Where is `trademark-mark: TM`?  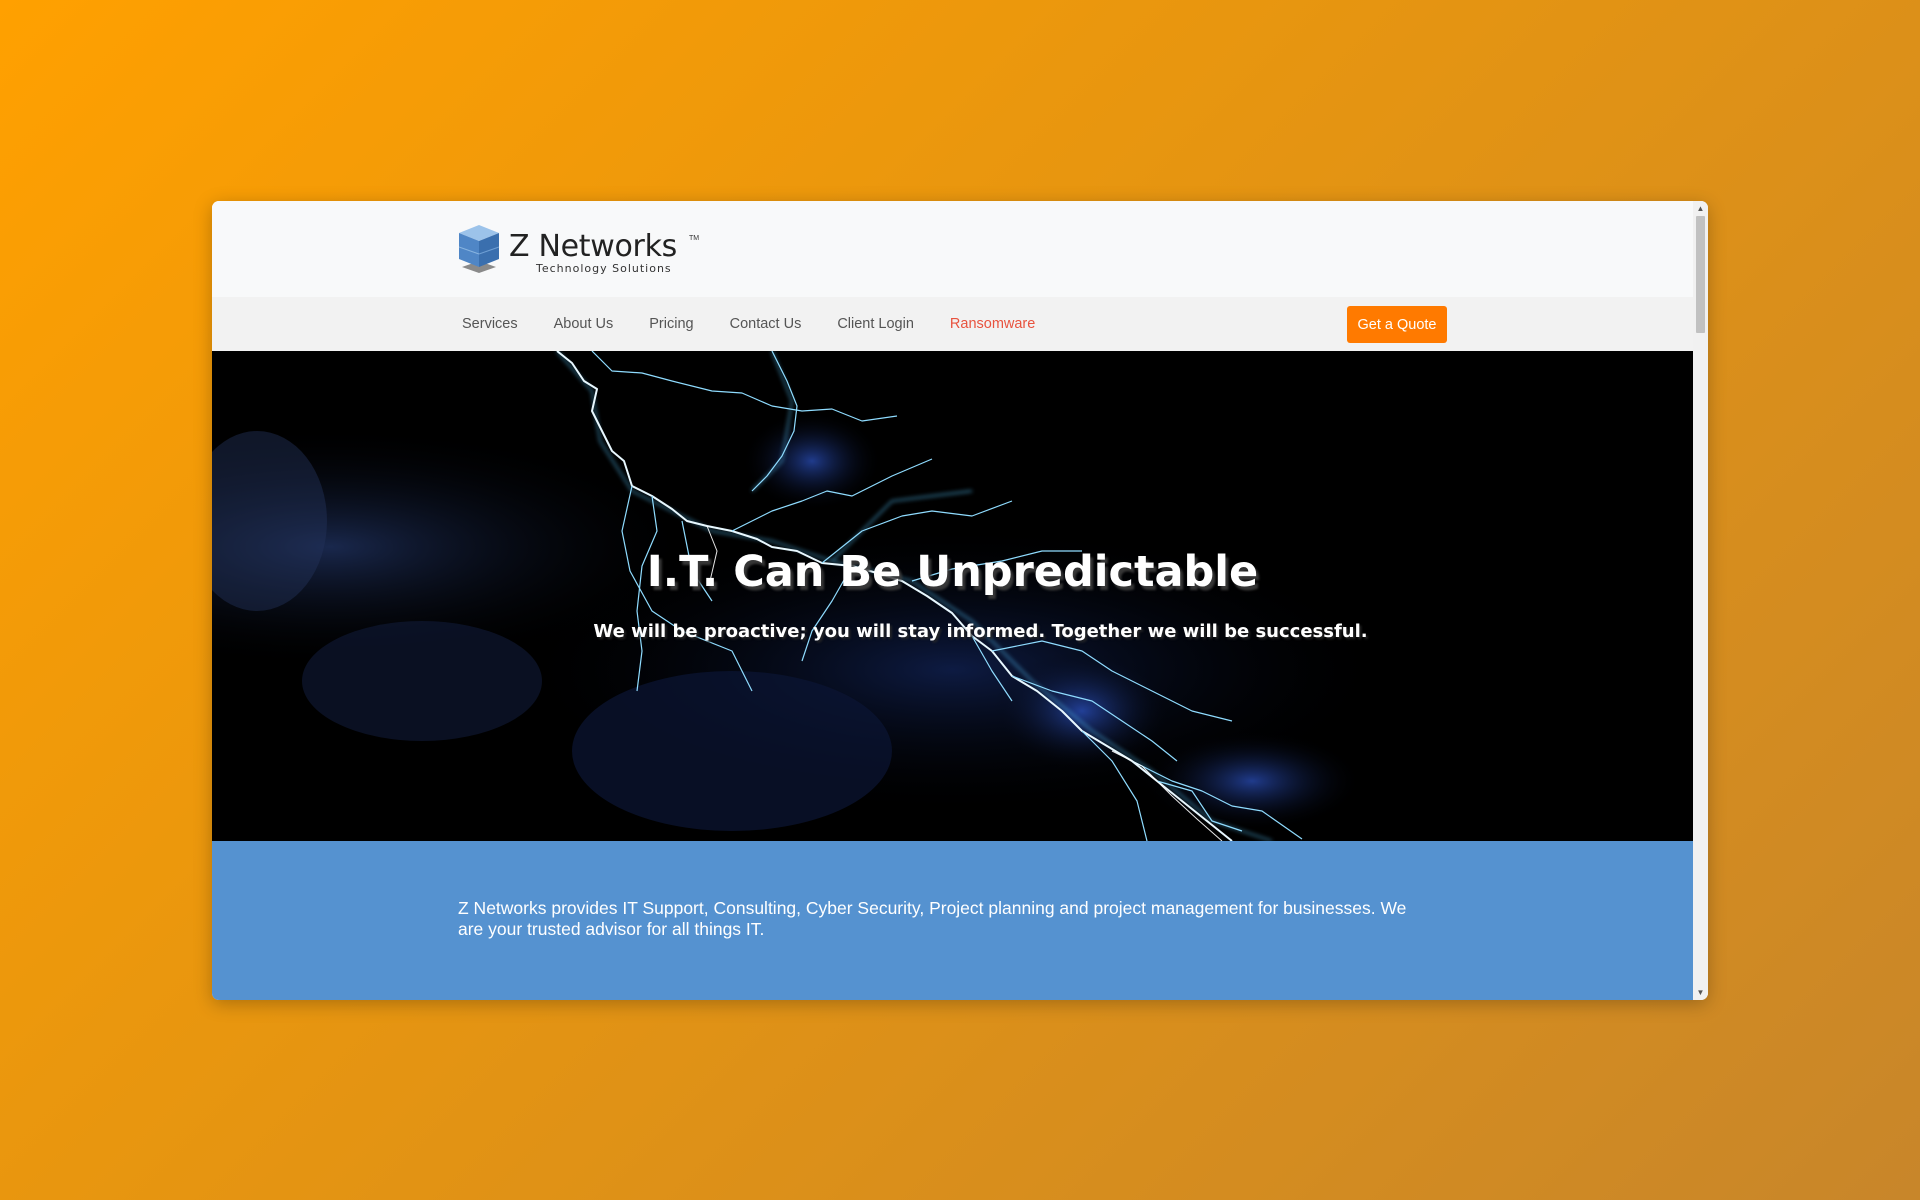
trademark-mark: TM is located at coordinates (694, 238).